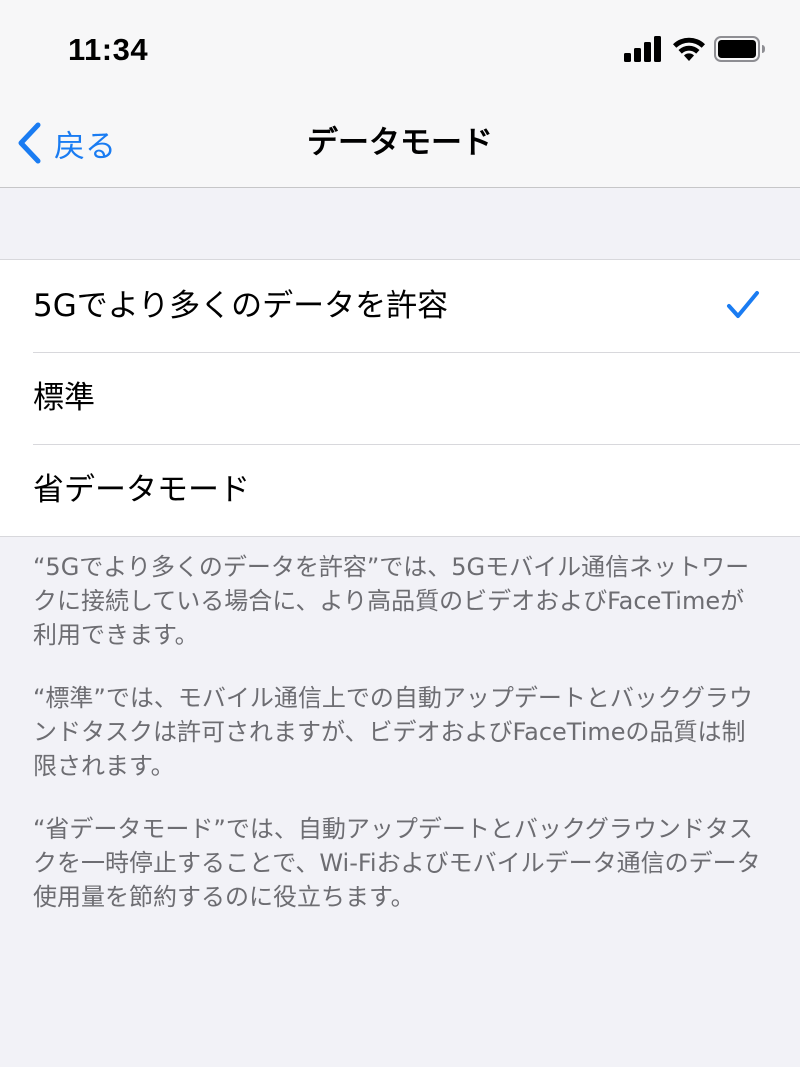 The width and height of the screenshot is (800, 1067). I want to click on status-time: 11:34, so click(108, 49).